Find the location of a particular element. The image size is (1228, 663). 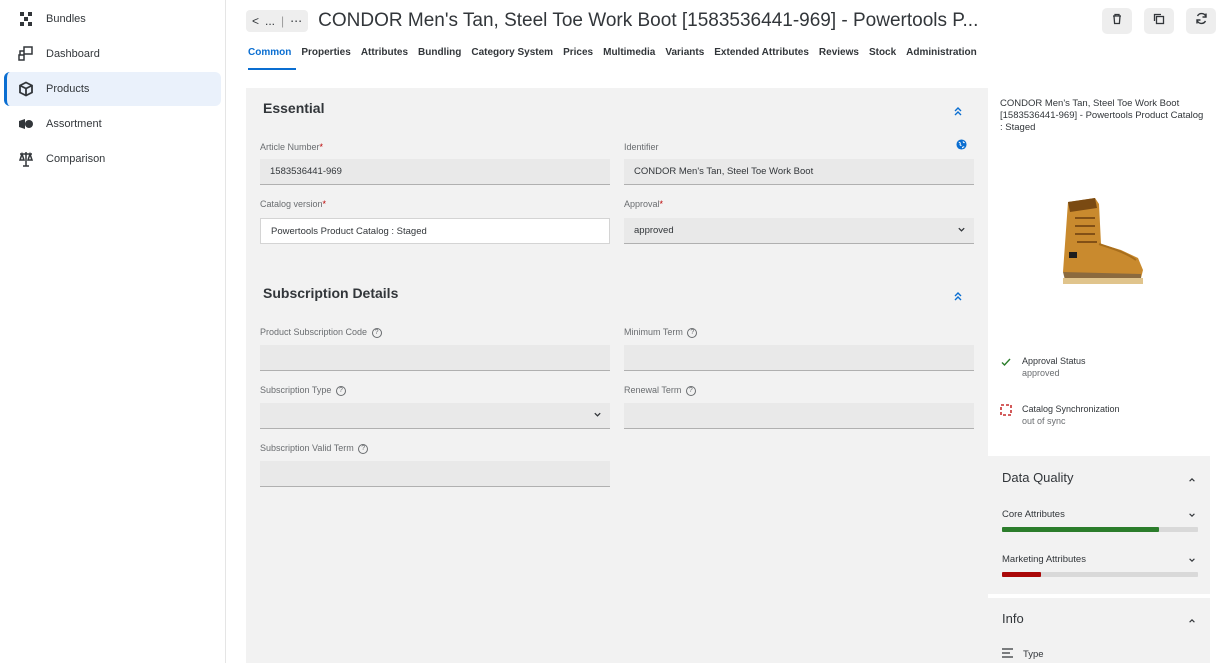

copy-icon is located at coordinates (1159, 21).